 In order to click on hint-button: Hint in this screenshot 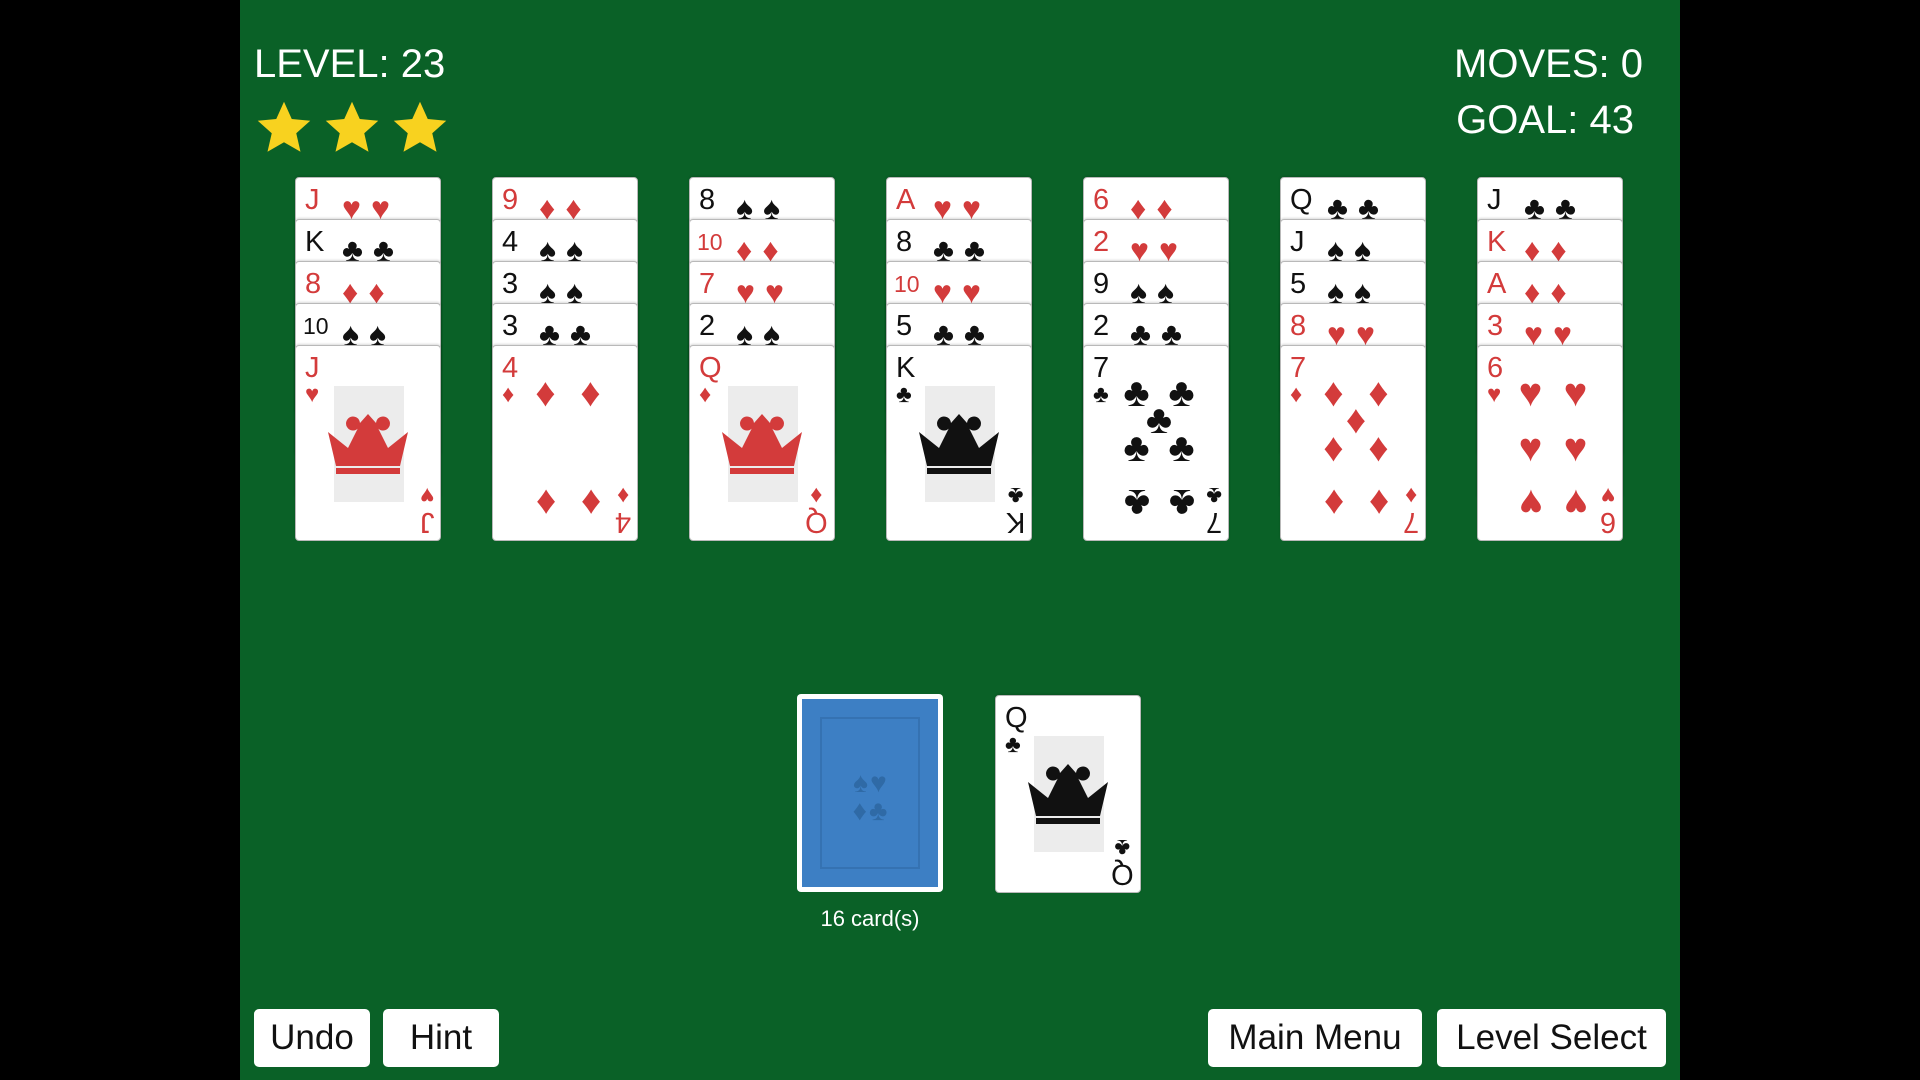, I will do `click(441, 1038)`.